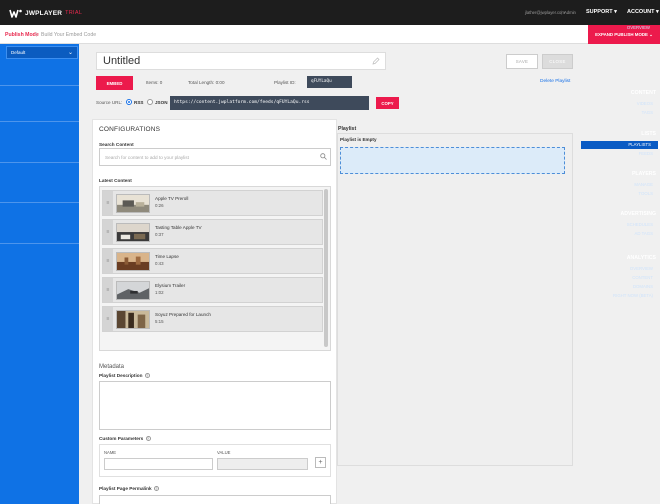 This screenshot has width=660, height=504. Describe the element at coordinates (643, 93) in the screenshot. I see `sidebar-section-content: CONTENT` at that location.